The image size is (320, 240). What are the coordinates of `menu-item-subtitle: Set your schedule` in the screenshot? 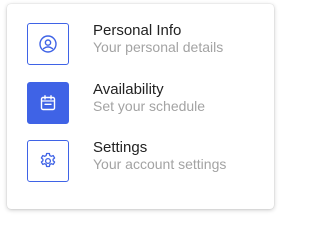 It's located at (149, 106).